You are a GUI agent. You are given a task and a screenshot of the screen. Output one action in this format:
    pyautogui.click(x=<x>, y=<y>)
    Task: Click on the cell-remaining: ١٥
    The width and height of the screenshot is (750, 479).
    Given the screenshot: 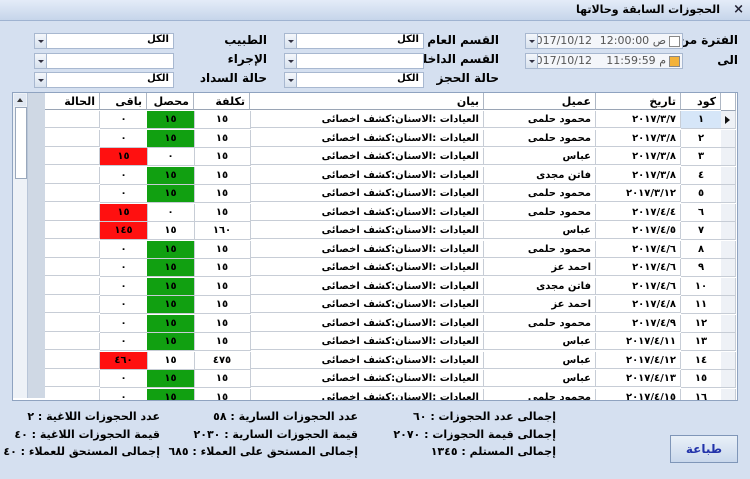 What is the action you would take?
    pyautogui.click(x=124, y=157)
    